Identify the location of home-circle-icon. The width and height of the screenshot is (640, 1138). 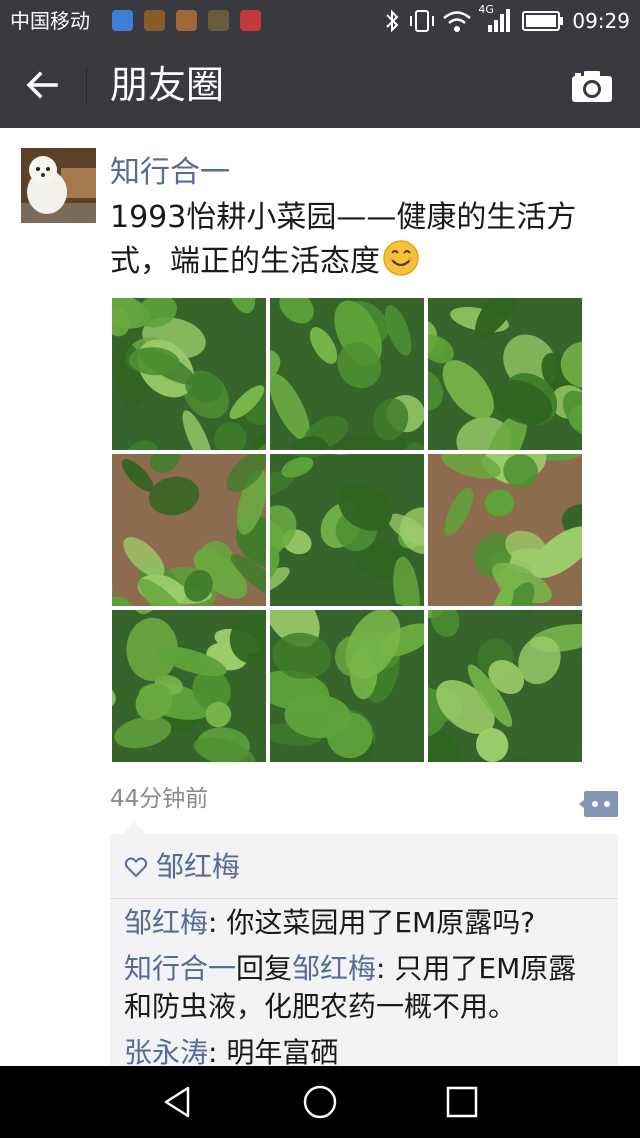
(320, 1102).